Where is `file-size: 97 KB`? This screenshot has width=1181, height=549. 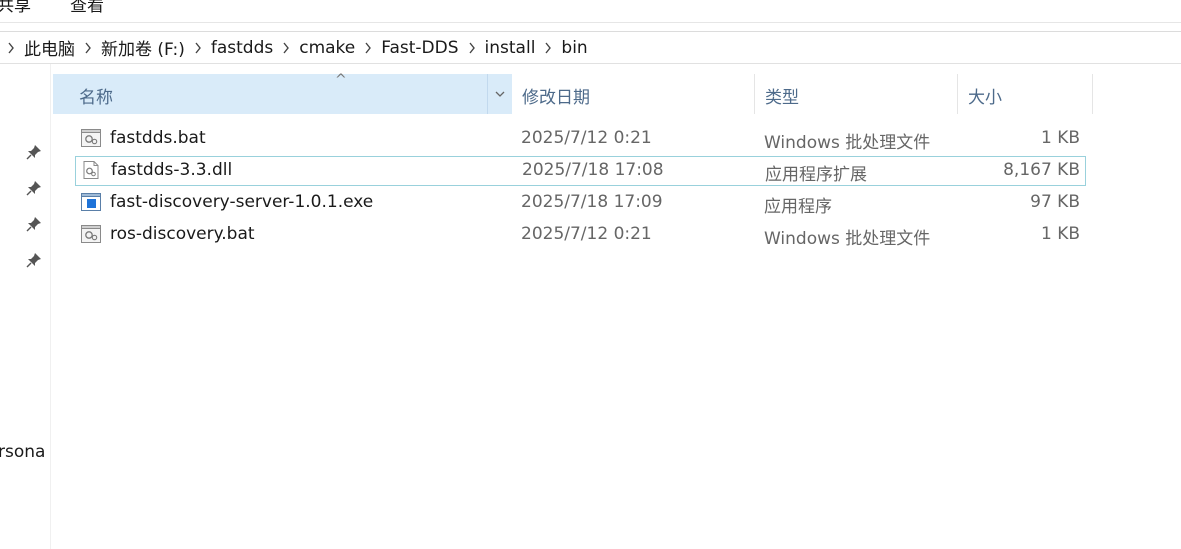
file-size: 97 KB is located at coordinates (1055, 202).